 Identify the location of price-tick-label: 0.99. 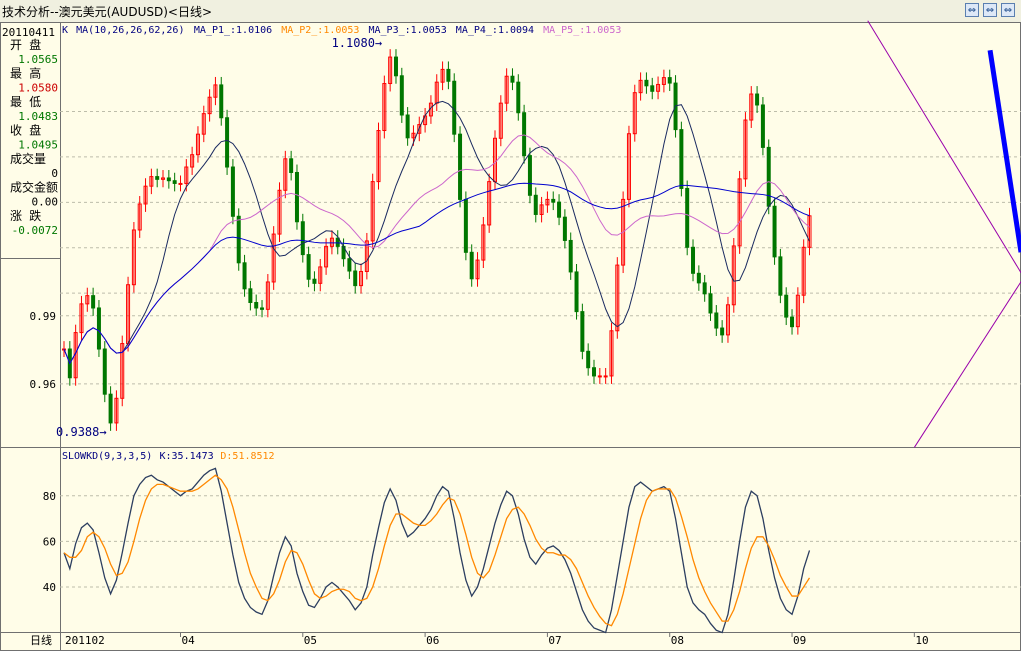
(43, 316).